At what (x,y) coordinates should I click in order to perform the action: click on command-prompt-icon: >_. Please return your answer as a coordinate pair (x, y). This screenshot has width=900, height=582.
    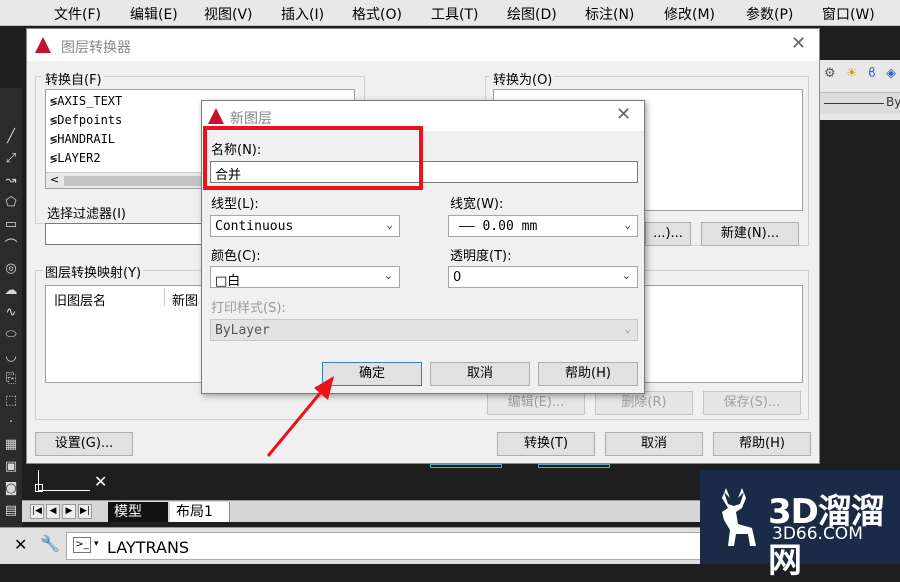
    Looking at the image, I should click on (82, 545).